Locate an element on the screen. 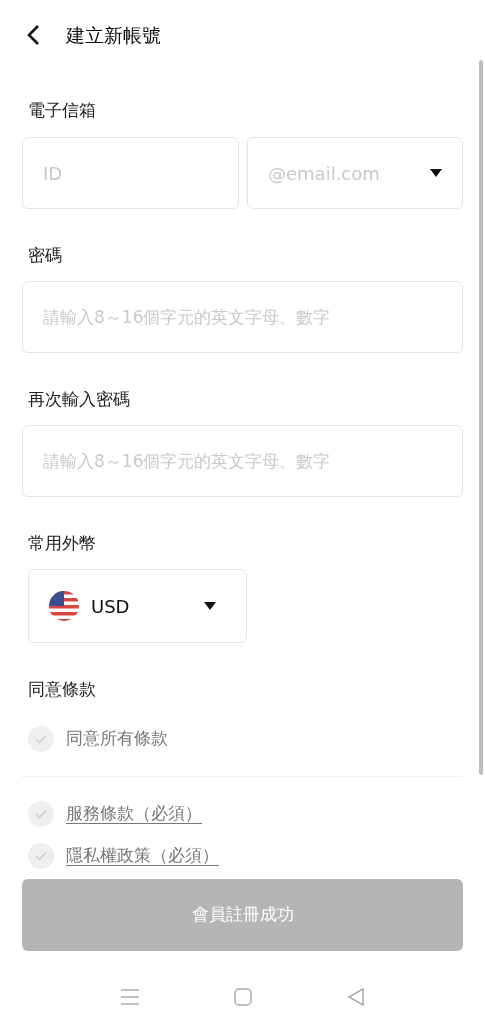 The width and height of the screenshot is (485, 1024). page-title: 建立新帳號 is located at coordinates (113, 35).